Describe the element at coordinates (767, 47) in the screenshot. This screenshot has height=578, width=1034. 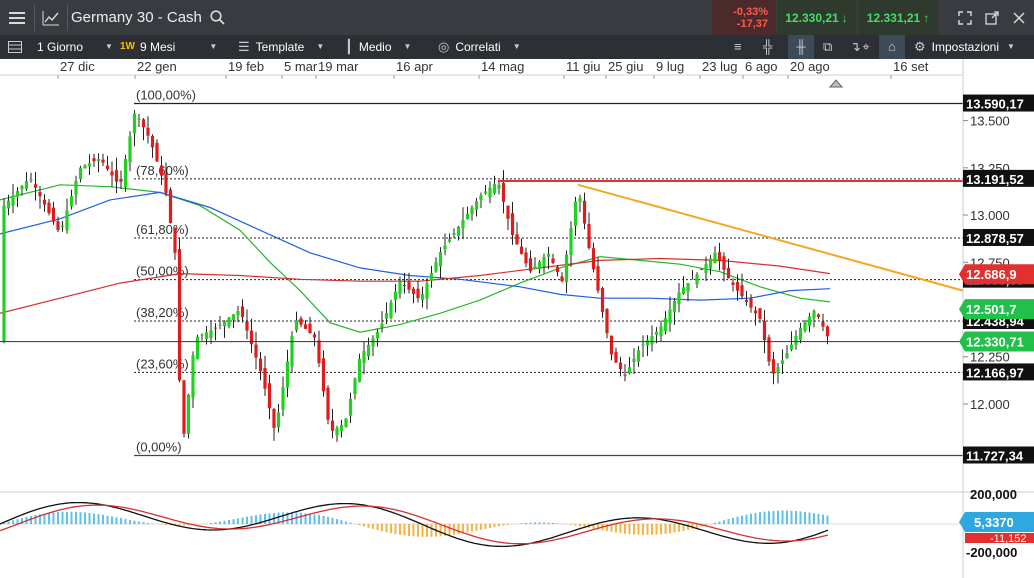
I see `crosshair-button: ╬` at that location.